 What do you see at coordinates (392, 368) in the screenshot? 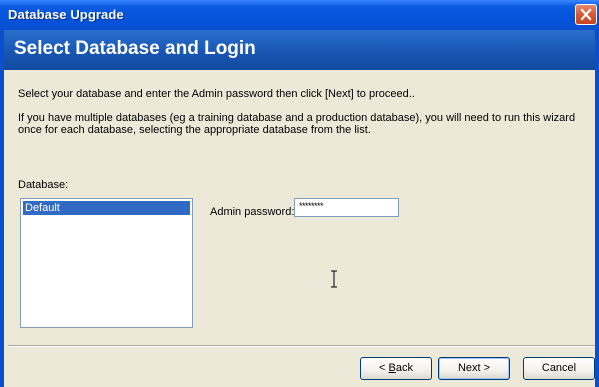
I see `back-hotkey: B` at bounding box center [392, 368].